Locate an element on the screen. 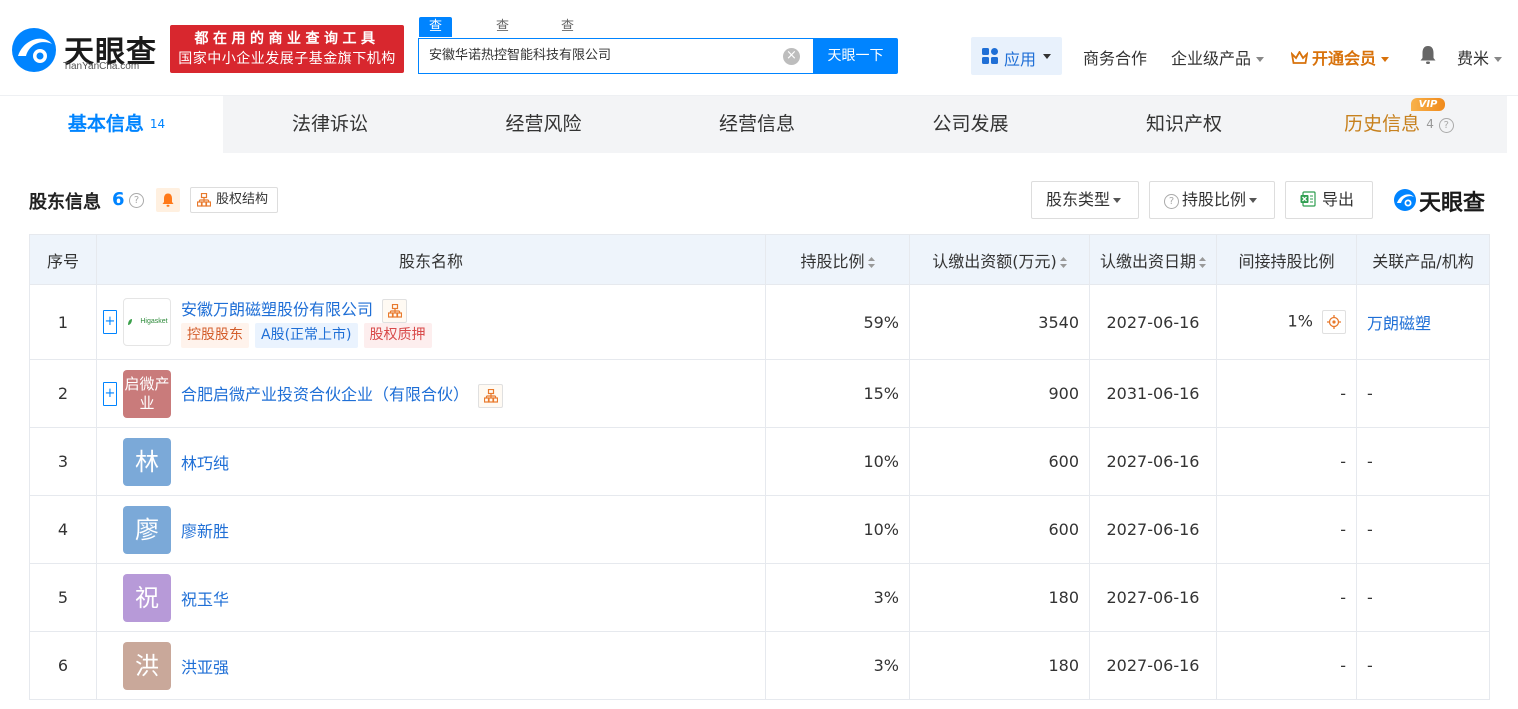  section-title: 股东信息 is located at coordinates (65, 202).